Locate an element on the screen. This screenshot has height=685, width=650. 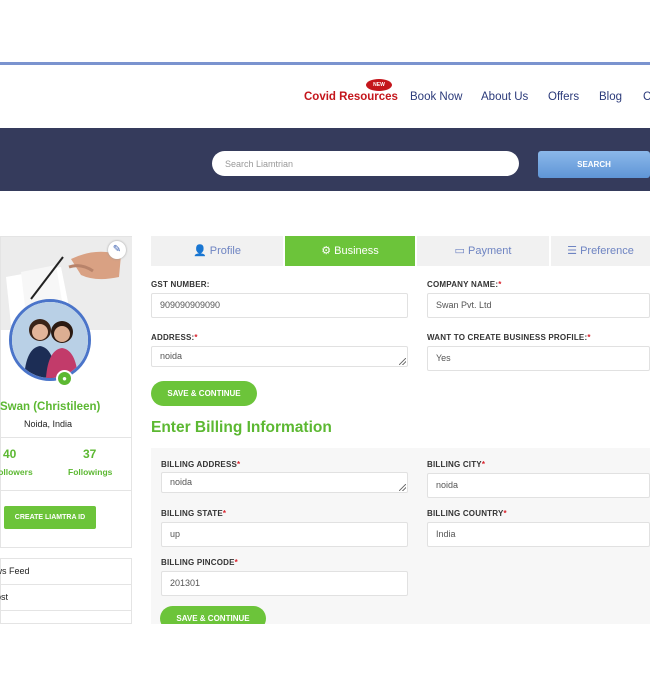
billing-title: Enter Billing Information is located at coordinates (241, 427).